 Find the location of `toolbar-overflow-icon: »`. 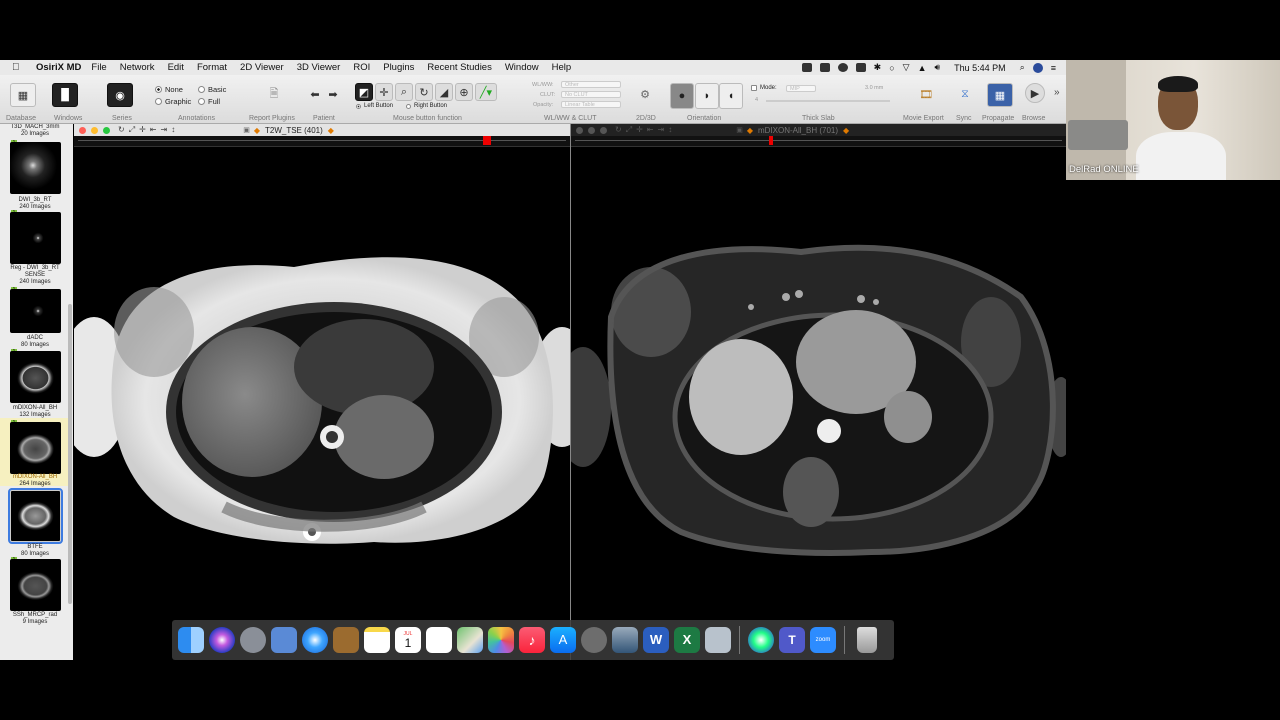

toolbar-overflow-icon: » is located at coordinates (1057, 92).